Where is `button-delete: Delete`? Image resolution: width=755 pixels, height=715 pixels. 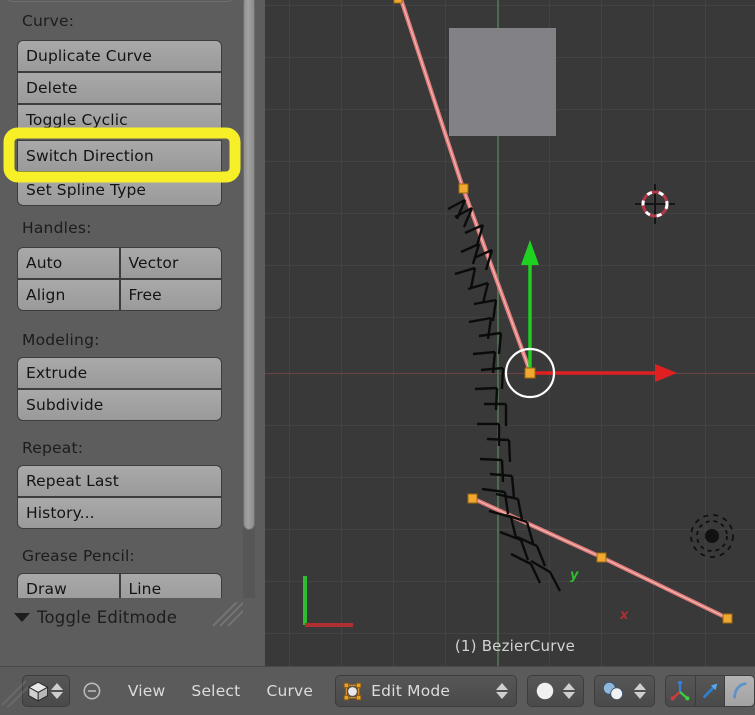
button-delete: Delete is located at coordinates (119, 88).